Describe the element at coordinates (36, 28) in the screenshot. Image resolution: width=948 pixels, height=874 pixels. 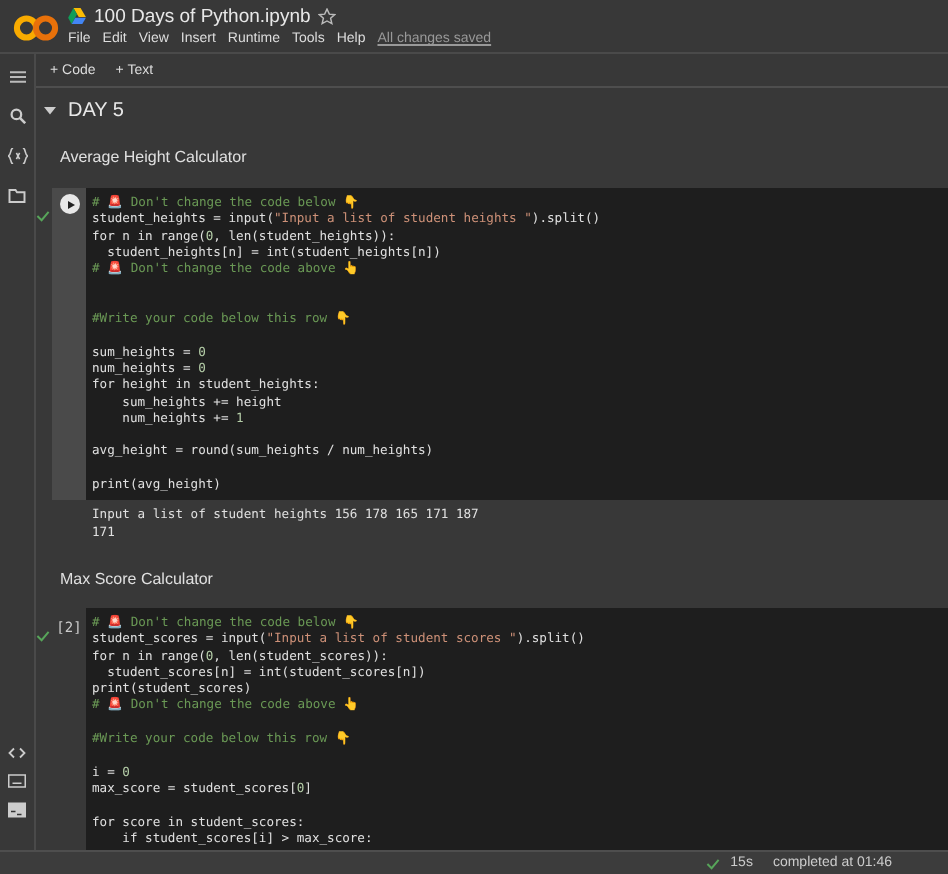
I see `logo-icon` at that location.